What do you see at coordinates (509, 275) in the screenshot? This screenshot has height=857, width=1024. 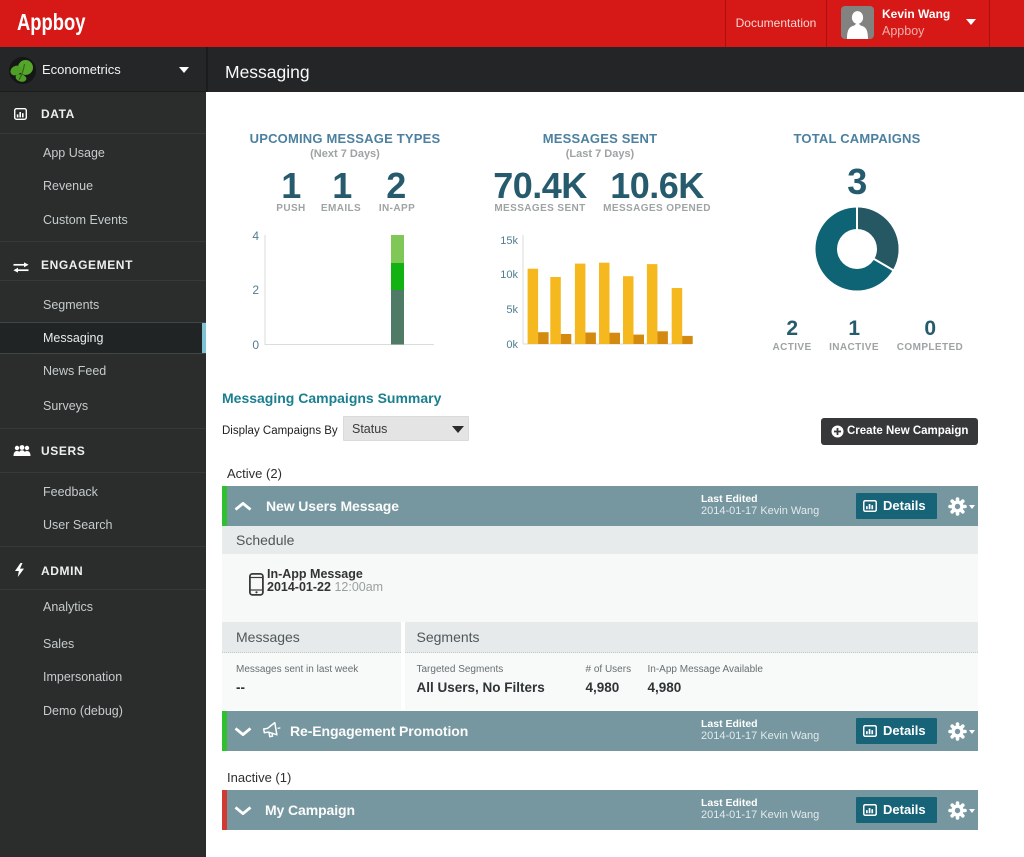 I see `svg-text: 10k` at bounding box center [509, 275].